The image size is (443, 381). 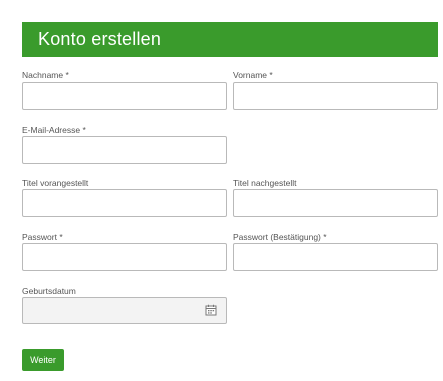 What do you see at coordinates (253, 75) in the screenshot?
I see `firstname-label: Vorname *` at bounding box center [253, 75].